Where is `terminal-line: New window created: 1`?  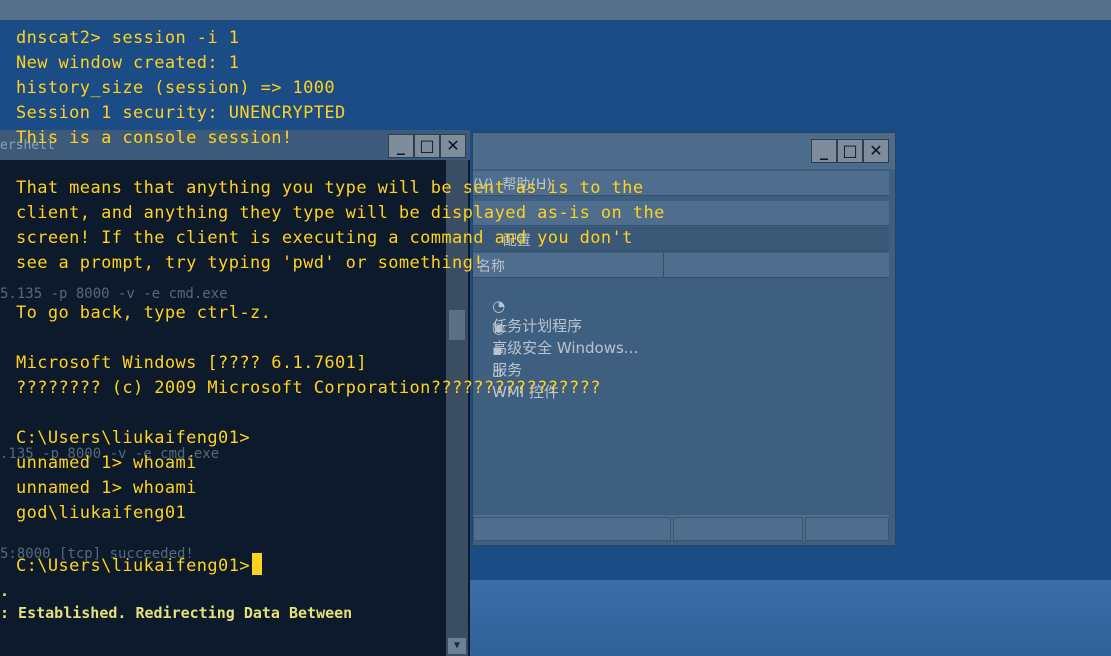 terminal-line: New window created: 1 is located at coordinates (128, 63).